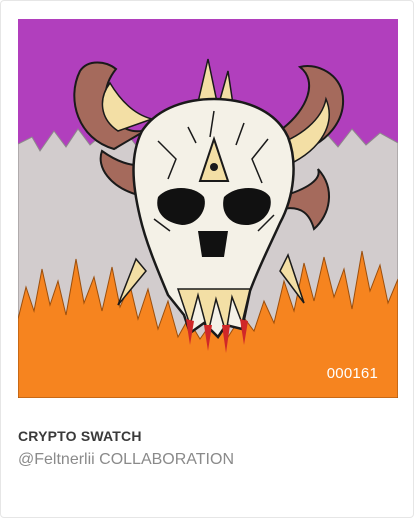 The height and width of the screenshot is (518, 414). I want to click on card-title: CRYPTO SWATCH, so click(80, 436).